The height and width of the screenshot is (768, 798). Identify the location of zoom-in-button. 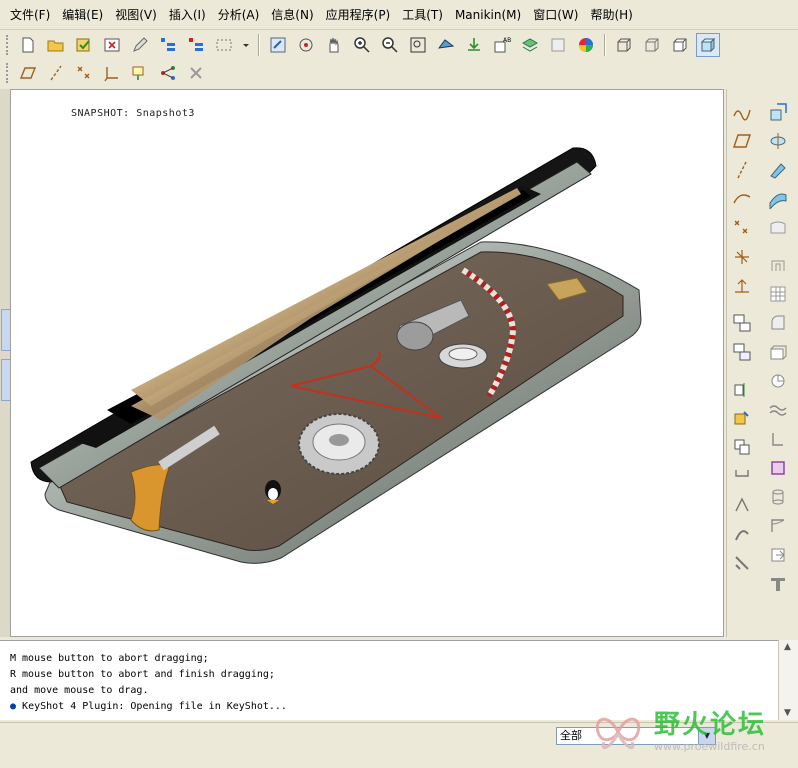
(362, 45).